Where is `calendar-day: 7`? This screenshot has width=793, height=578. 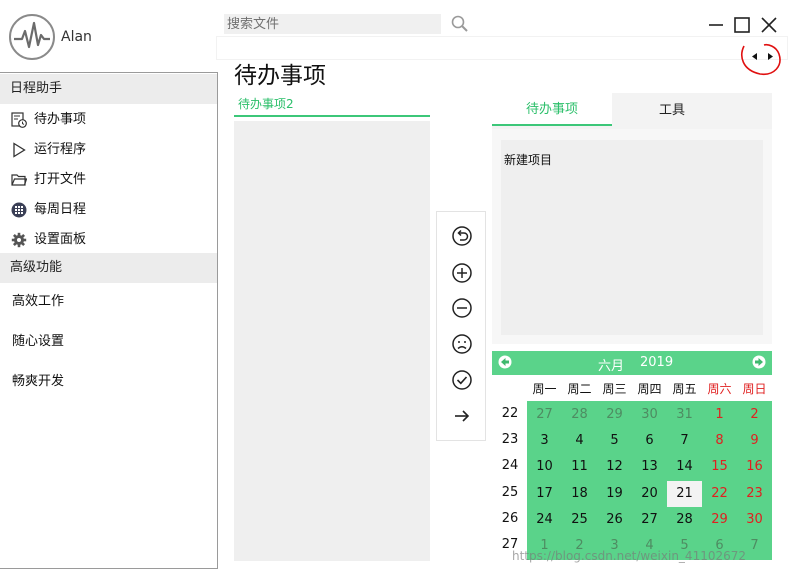
calendar-day: 7 is located at coordinates (684, 441).